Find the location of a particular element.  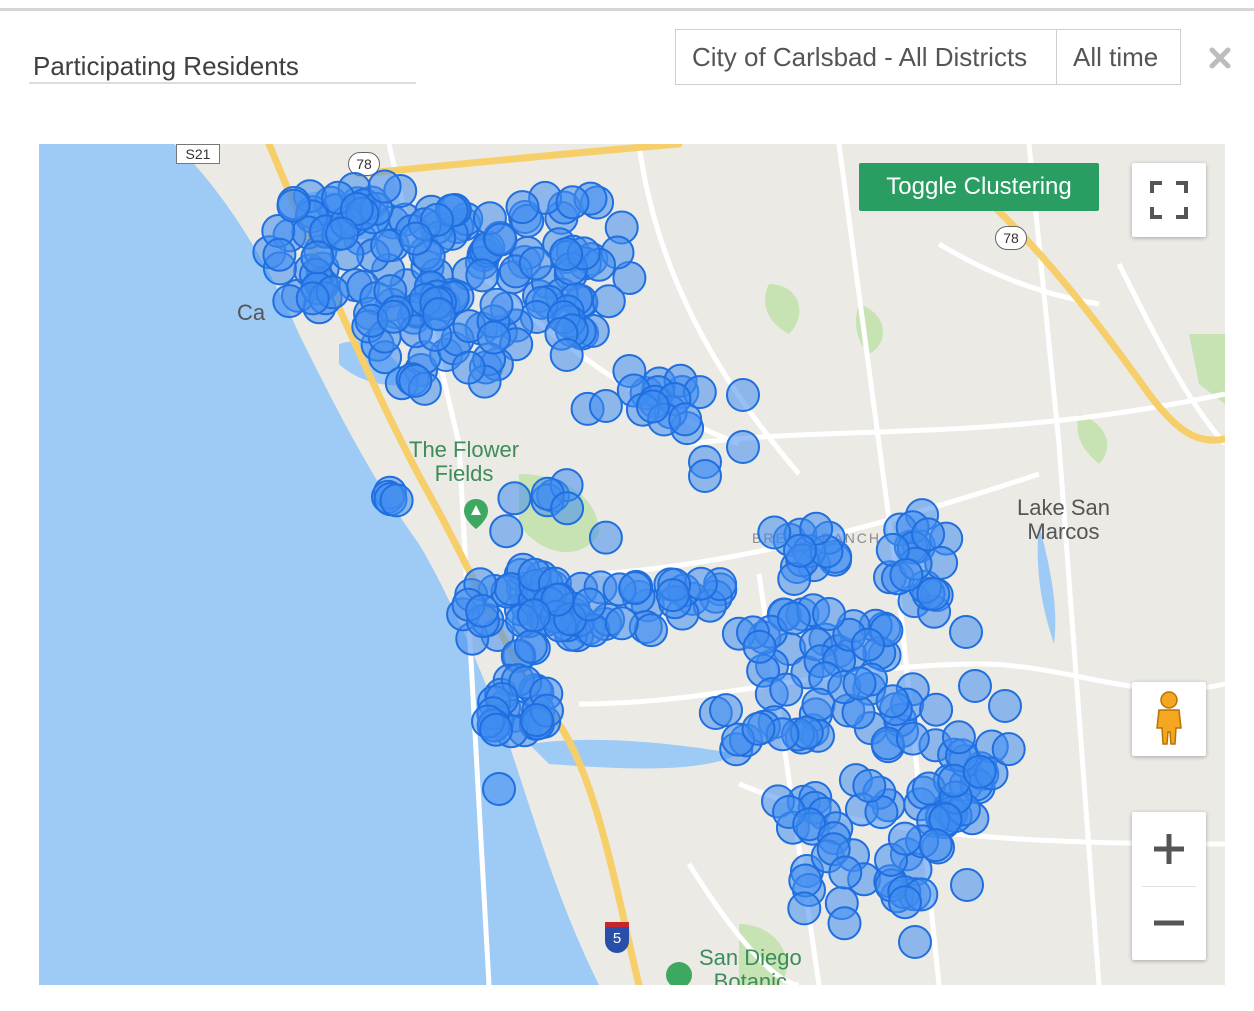

minus-icon is located at coordinates (1169, 923).